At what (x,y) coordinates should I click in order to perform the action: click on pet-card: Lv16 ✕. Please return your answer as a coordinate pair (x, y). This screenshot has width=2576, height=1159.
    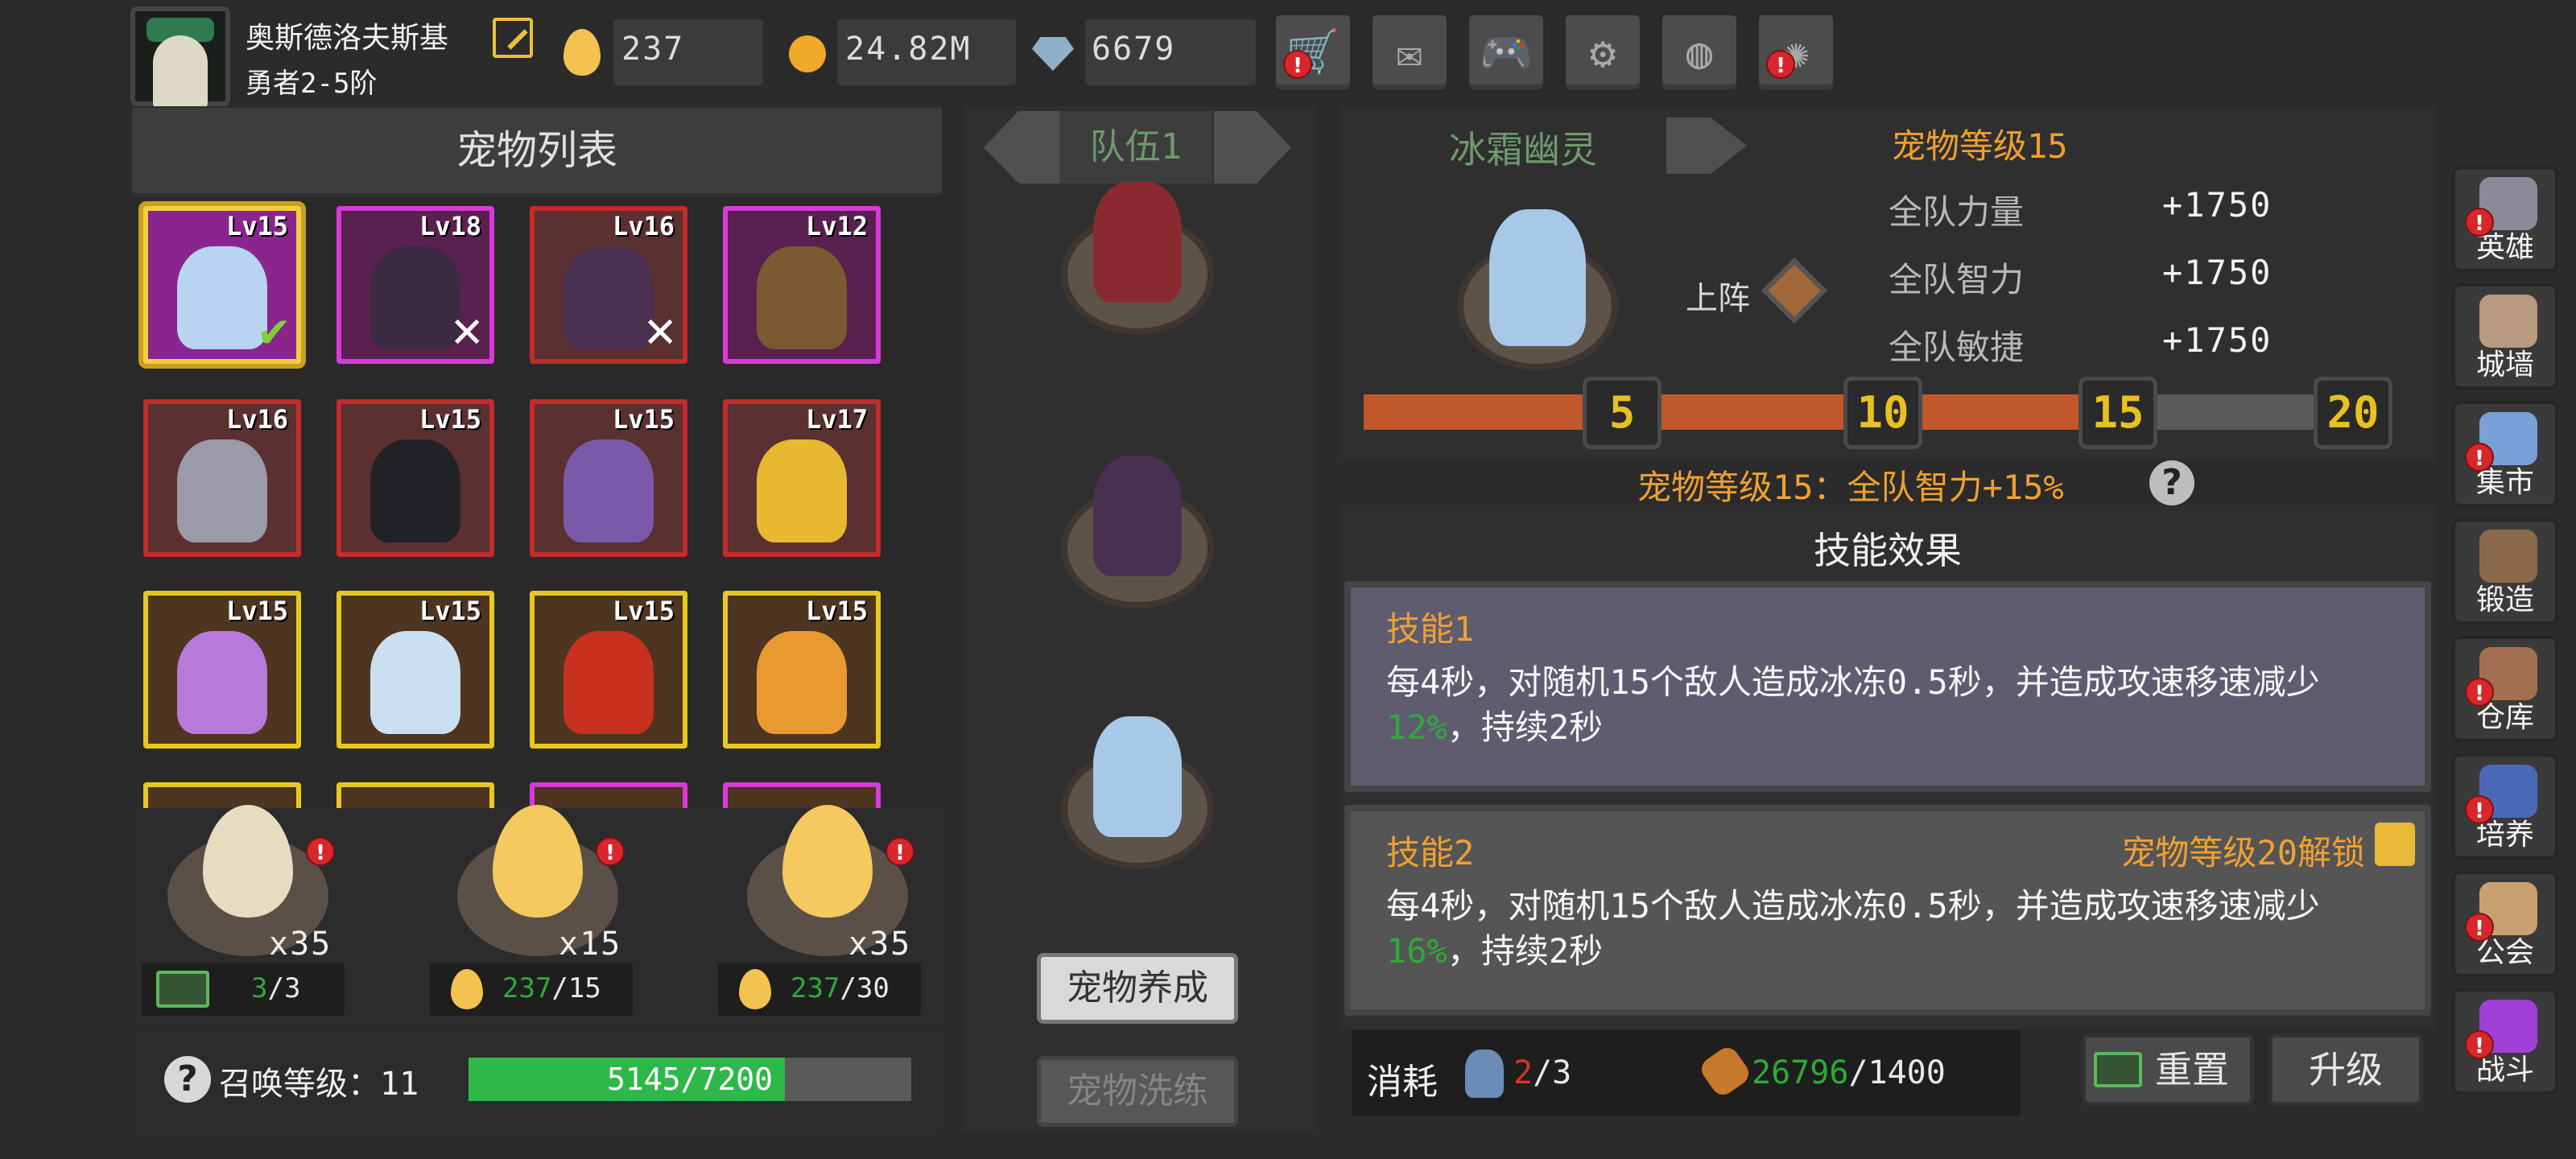
    Looking at the image, I should click on (608, 285).